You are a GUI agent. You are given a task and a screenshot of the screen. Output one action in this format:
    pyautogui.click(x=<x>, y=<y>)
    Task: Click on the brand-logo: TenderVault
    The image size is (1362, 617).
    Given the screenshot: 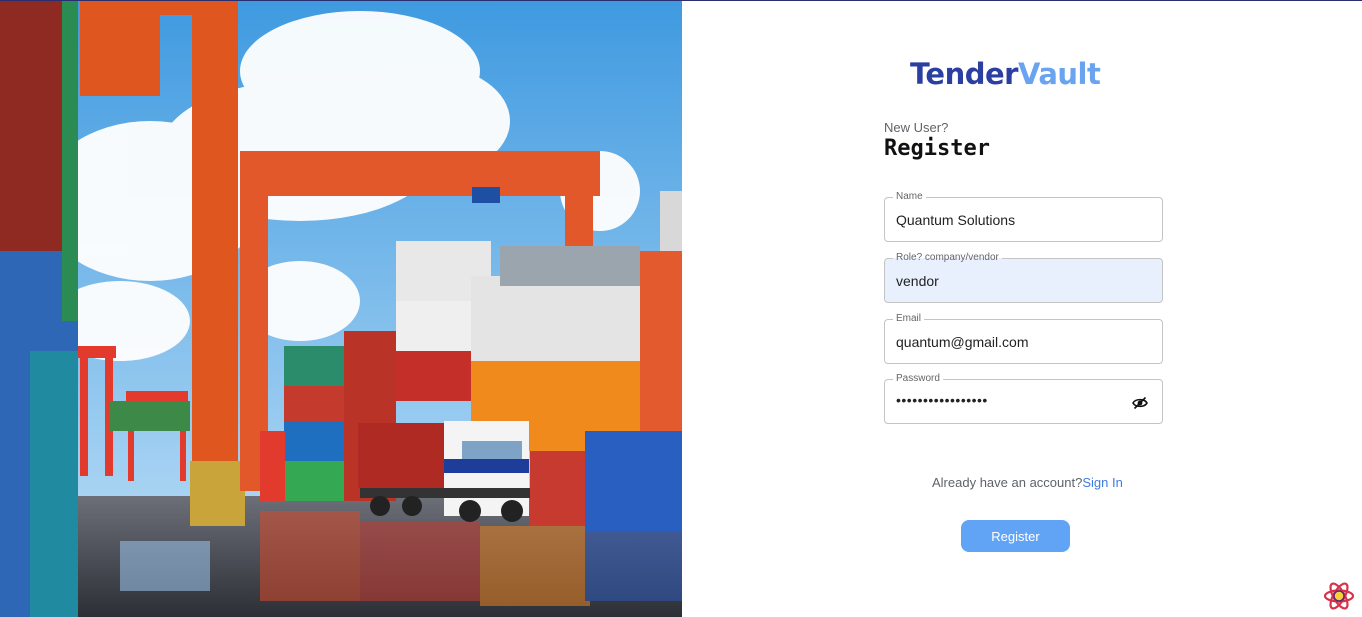 What is the action you would take?
    pyautogui.click(x=1005, y=74)
    